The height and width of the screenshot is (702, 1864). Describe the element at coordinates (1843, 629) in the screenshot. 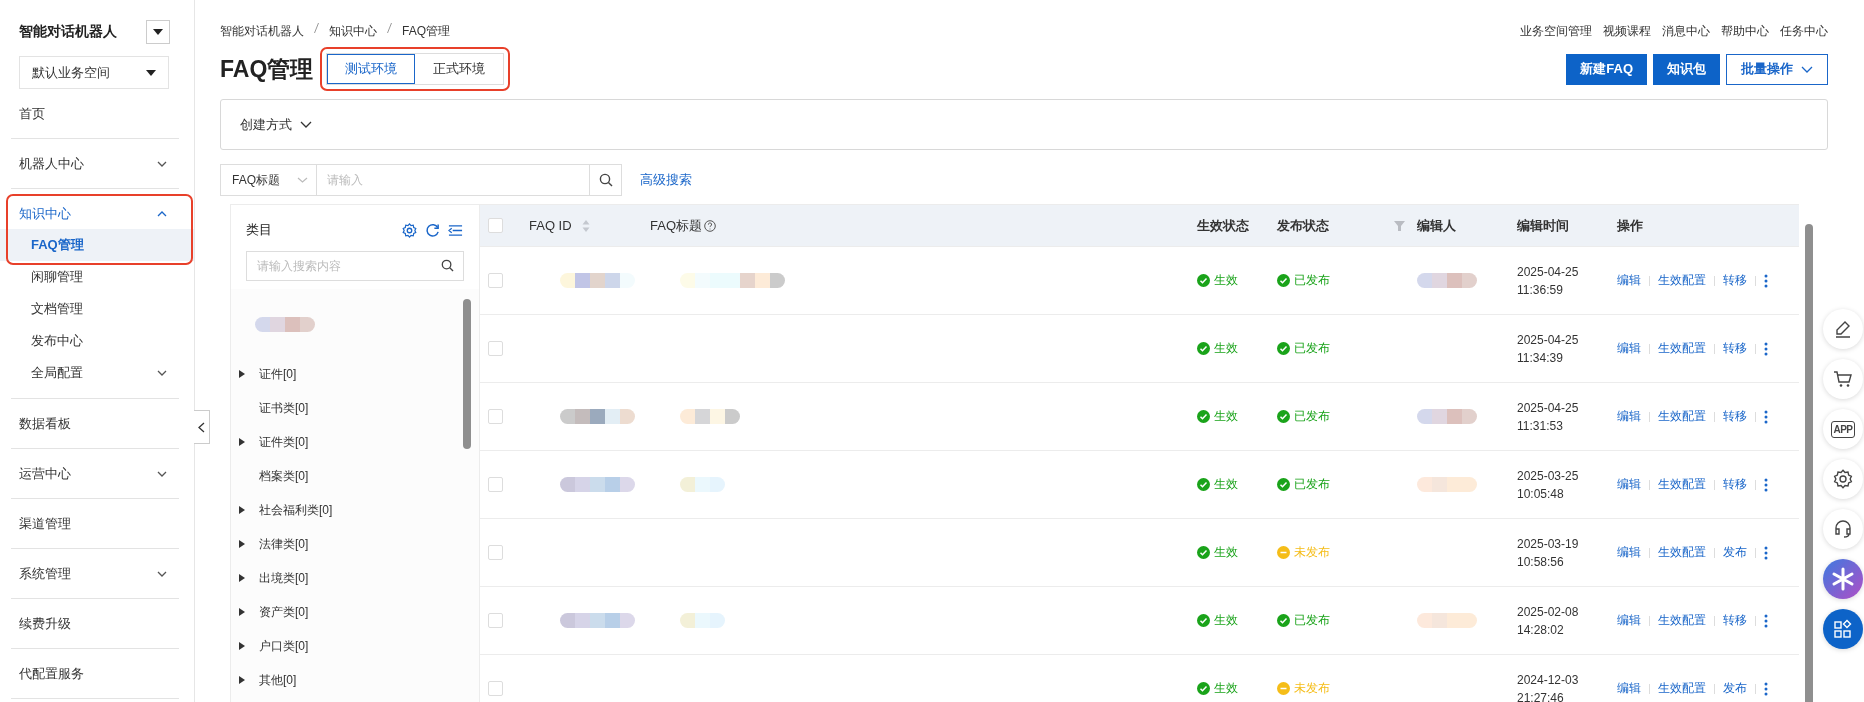

I see `apps-button` at that location.